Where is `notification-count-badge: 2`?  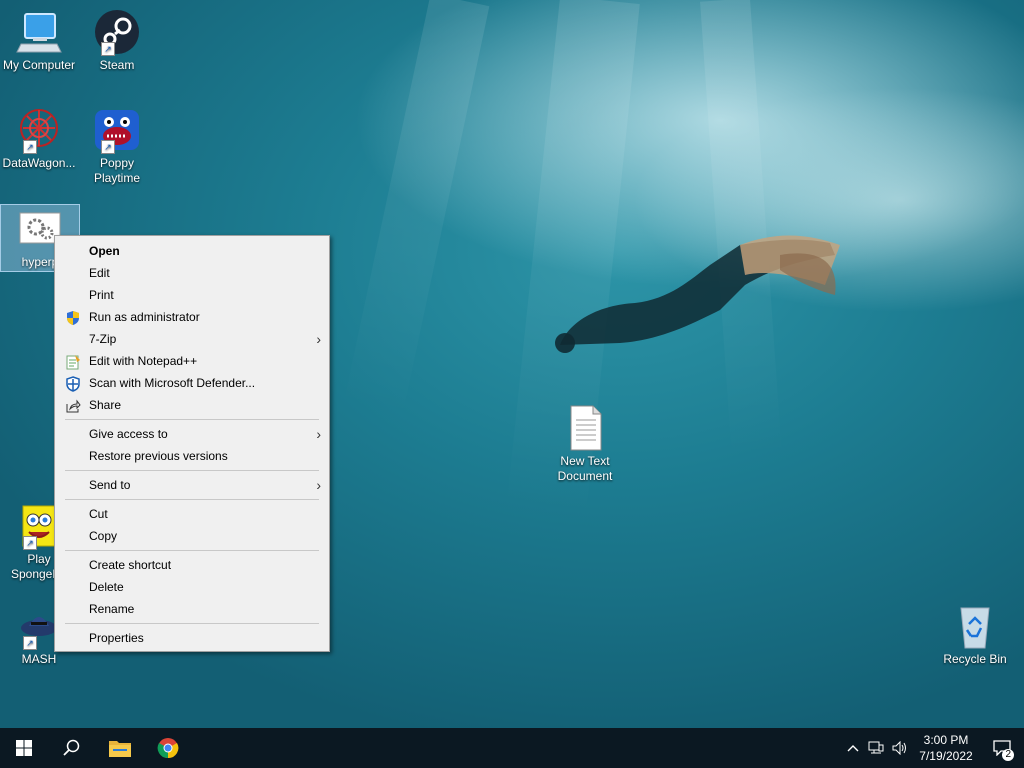 notification-count-badge: 2 is located at coordinates (1008, 755).